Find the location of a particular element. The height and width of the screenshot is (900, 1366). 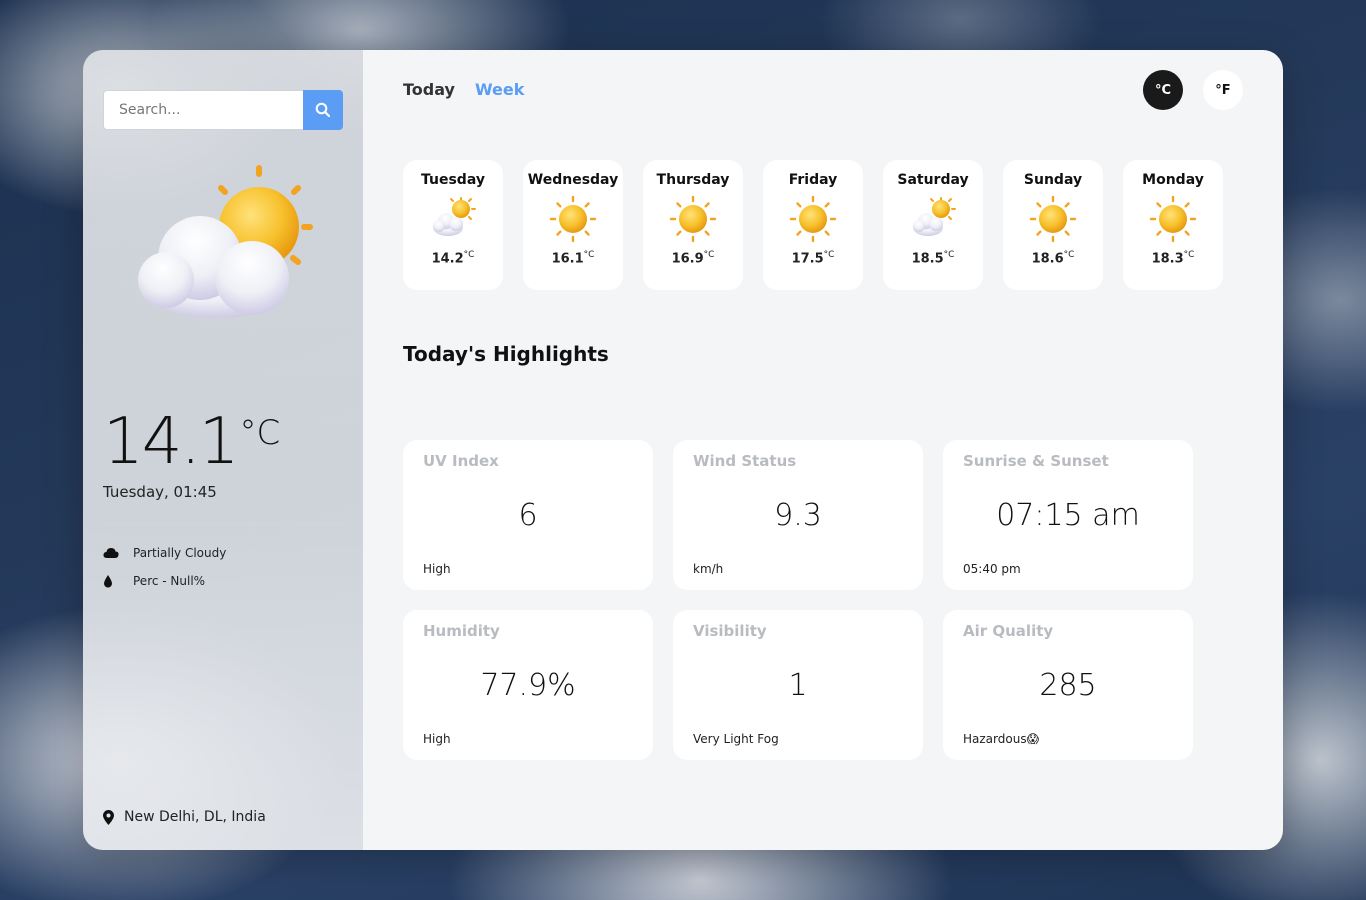

highlight-value: 77.9% is located at coordinates (528, 685).